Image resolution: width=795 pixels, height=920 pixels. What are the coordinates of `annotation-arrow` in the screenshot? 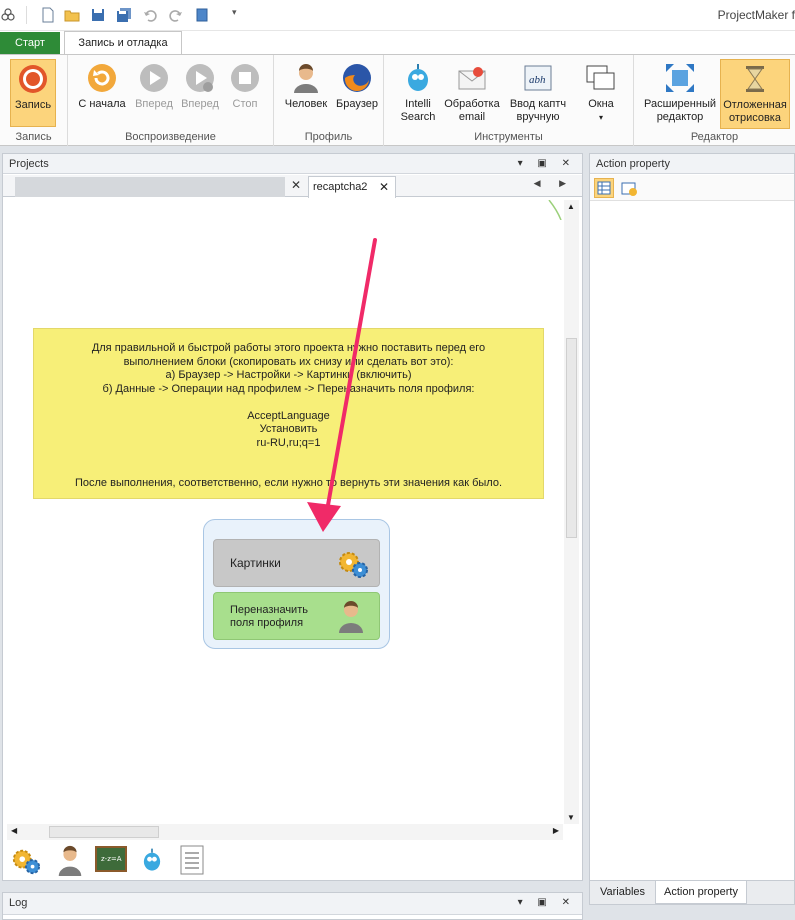 It's located at (342, 385).